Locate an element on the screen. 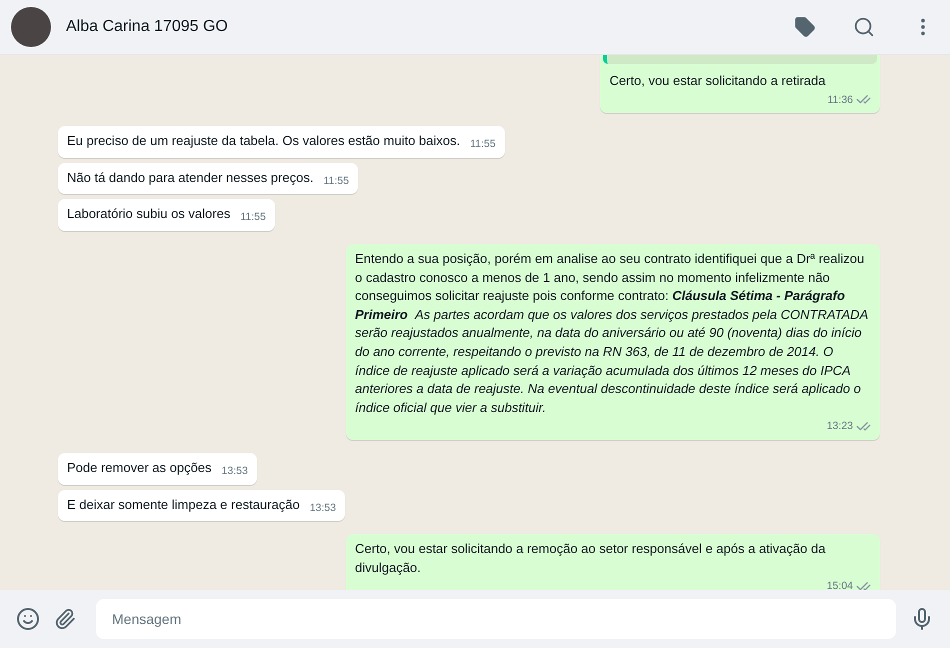 This screenshot has width=950, height=648. message-time: 15:04 is located at coordinates (839, 584).